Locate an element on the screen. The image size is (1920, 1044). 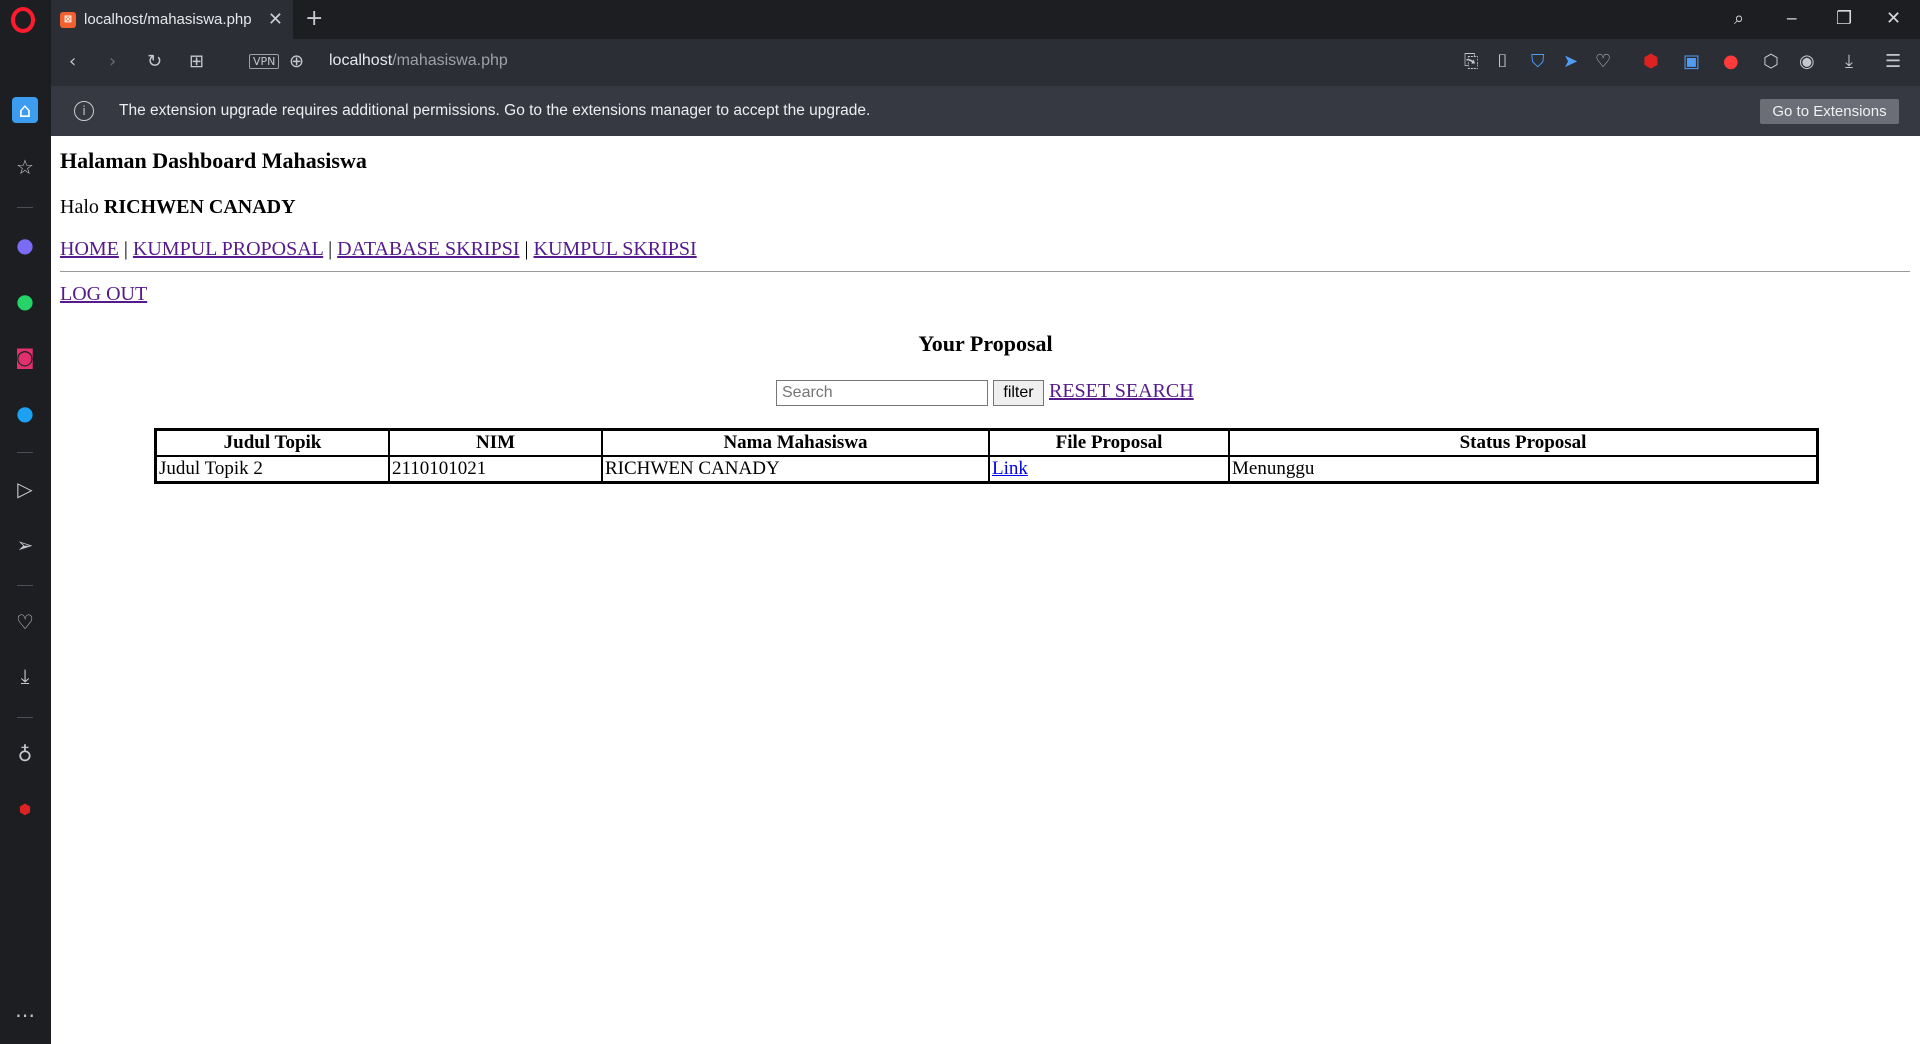
search-input is located at coordinates (882, 393).